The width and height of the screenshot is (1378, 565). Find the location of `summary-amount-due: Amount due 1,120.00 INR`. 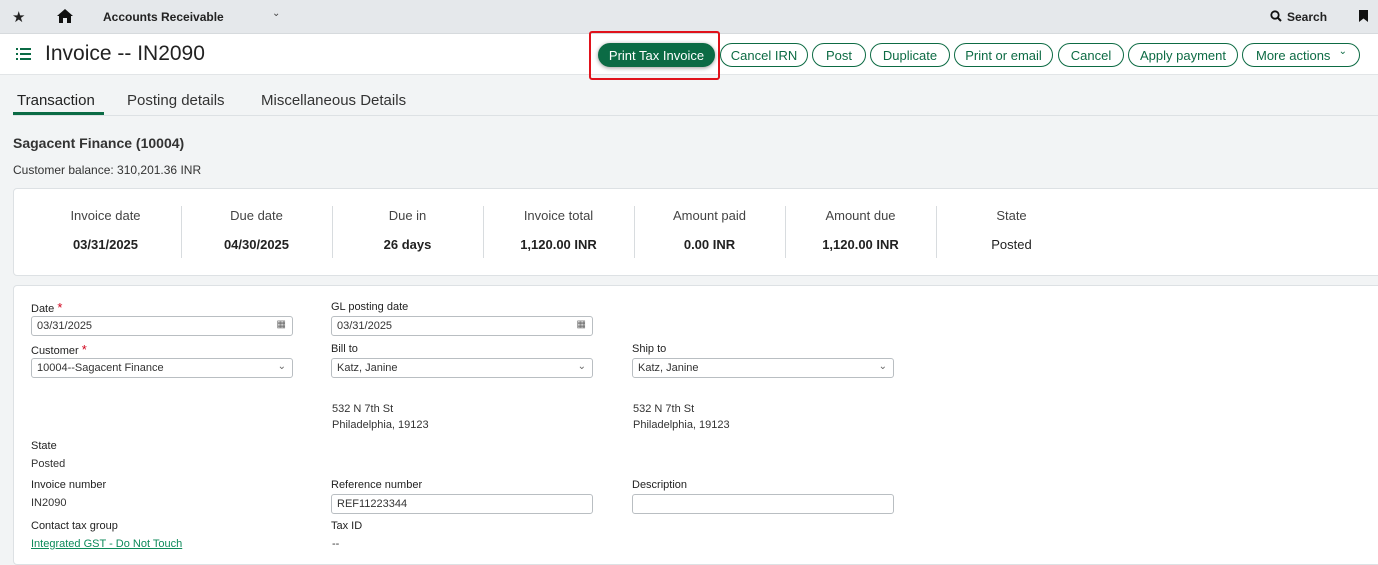

summary-amount-due: Amount due 1,120.00 INR is located at coordinates (860, 230).